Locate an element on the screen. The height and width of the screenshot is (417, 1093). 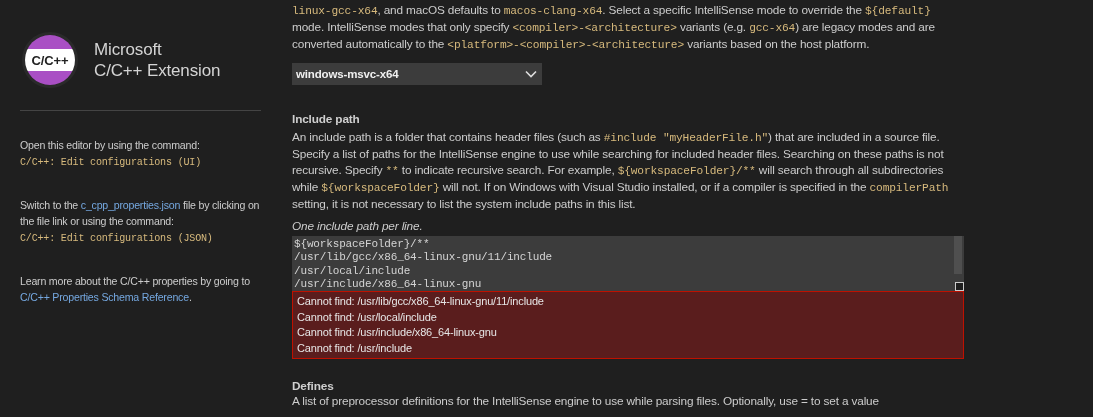
link: c_cpp_properties.json is located at coordinates (130, 205).